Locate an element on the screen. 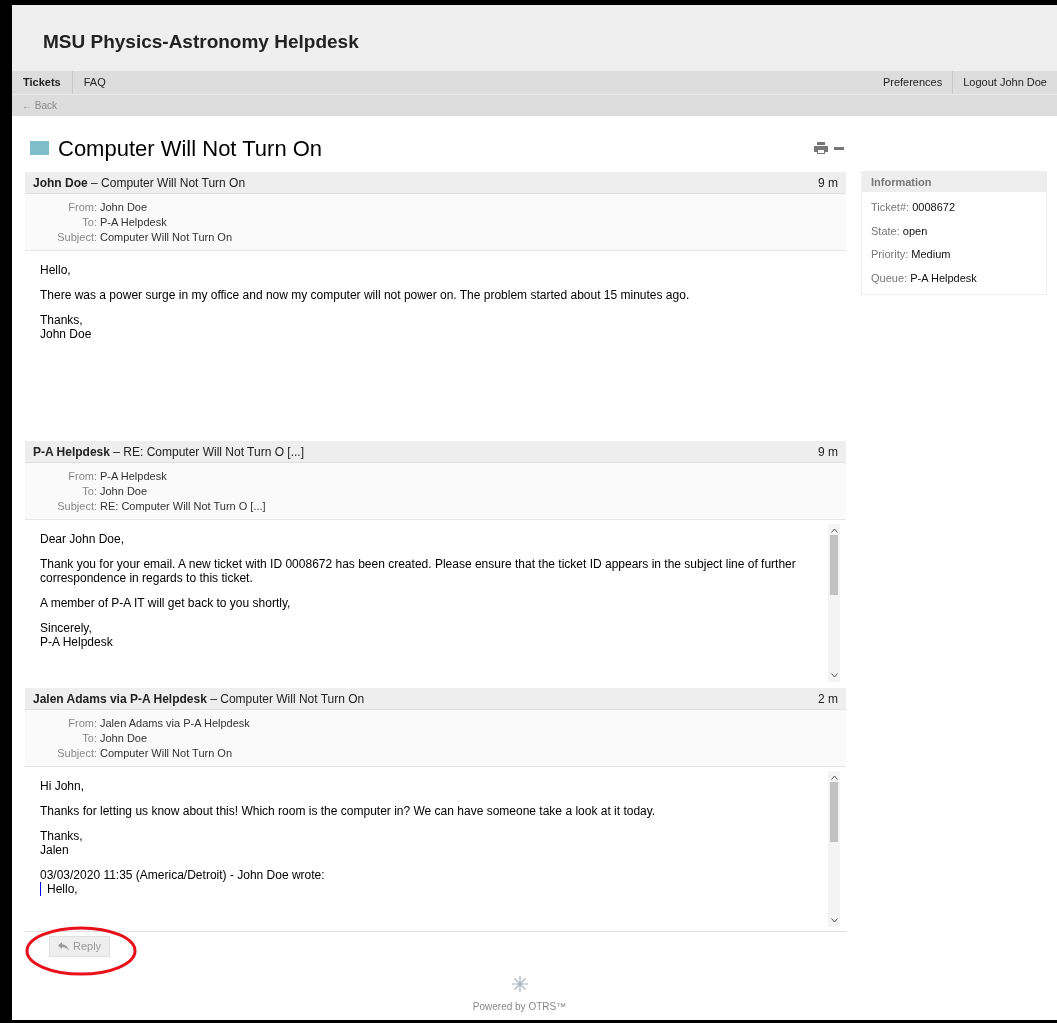 Image resolution: width=1057 pixels, height=1023 pixels. article-header: John Doe – Computer Will Not Turn On 9 m is located at coordinates (435, 183).